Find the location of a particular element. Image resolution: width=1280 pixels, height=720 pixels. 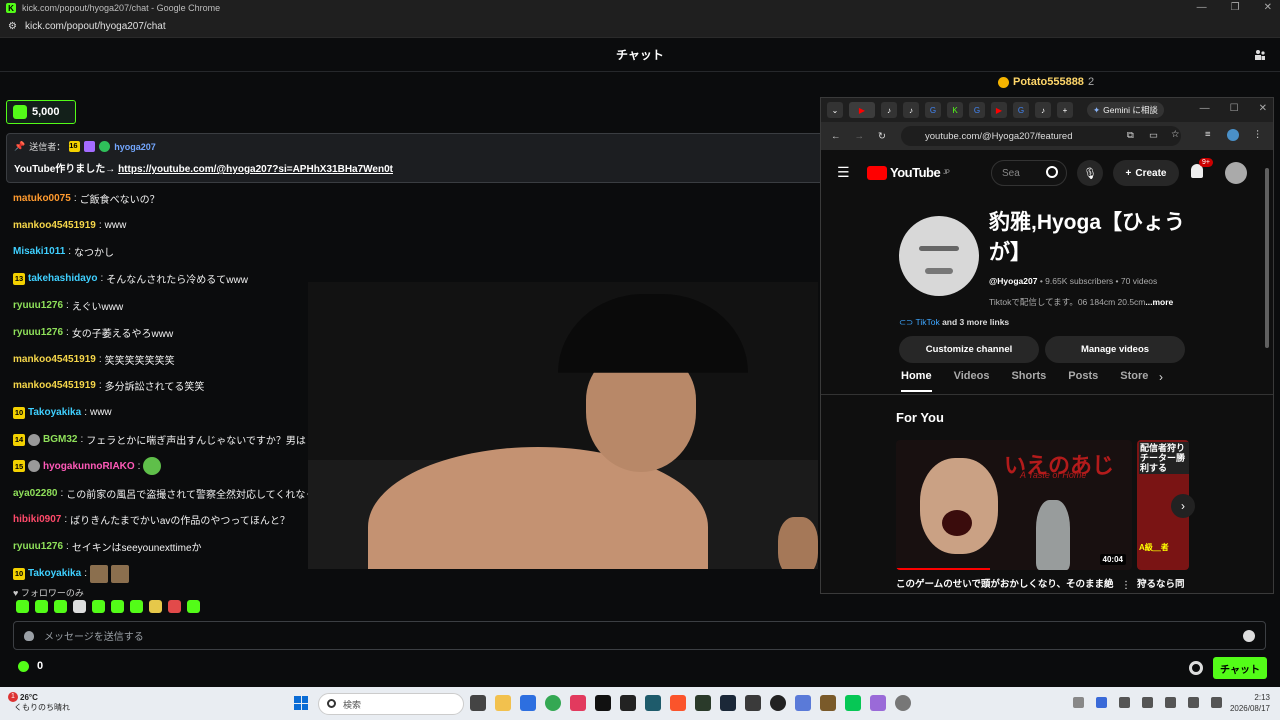

top-gifter: Potato555888 2 is located at coordinates (1046, 82).